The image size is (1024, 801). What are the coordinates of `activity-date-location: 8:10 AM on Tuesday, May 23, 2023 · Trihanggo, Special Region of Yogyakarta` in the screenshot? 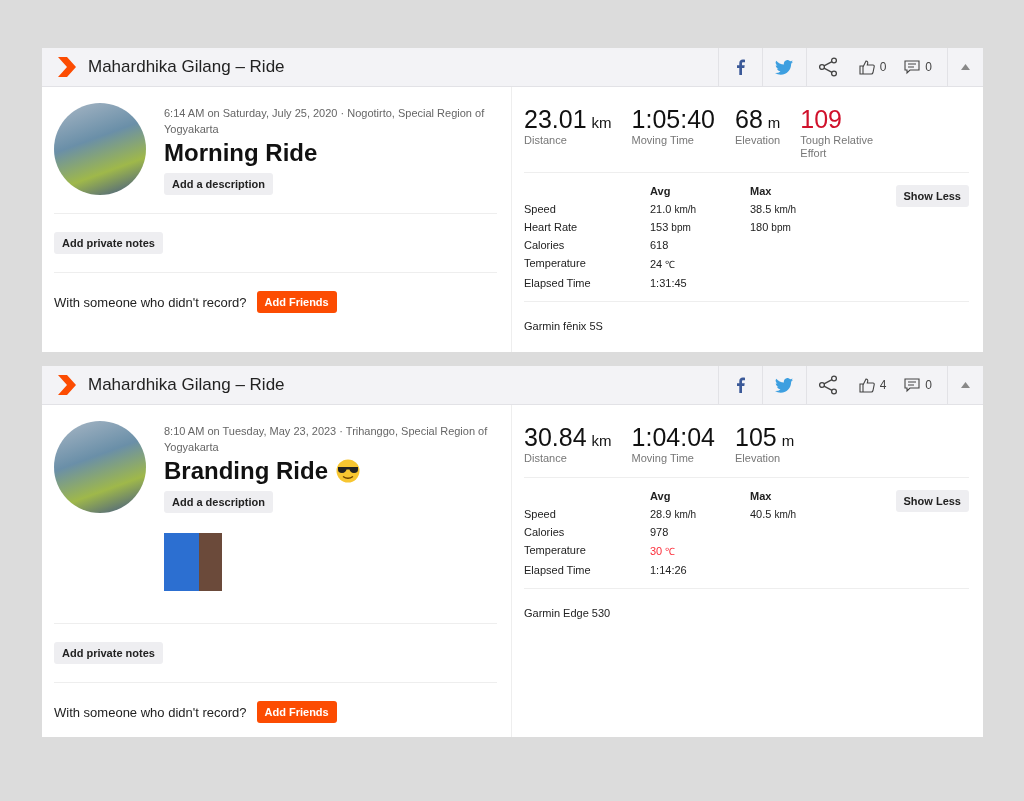 It's located at (326, 439).